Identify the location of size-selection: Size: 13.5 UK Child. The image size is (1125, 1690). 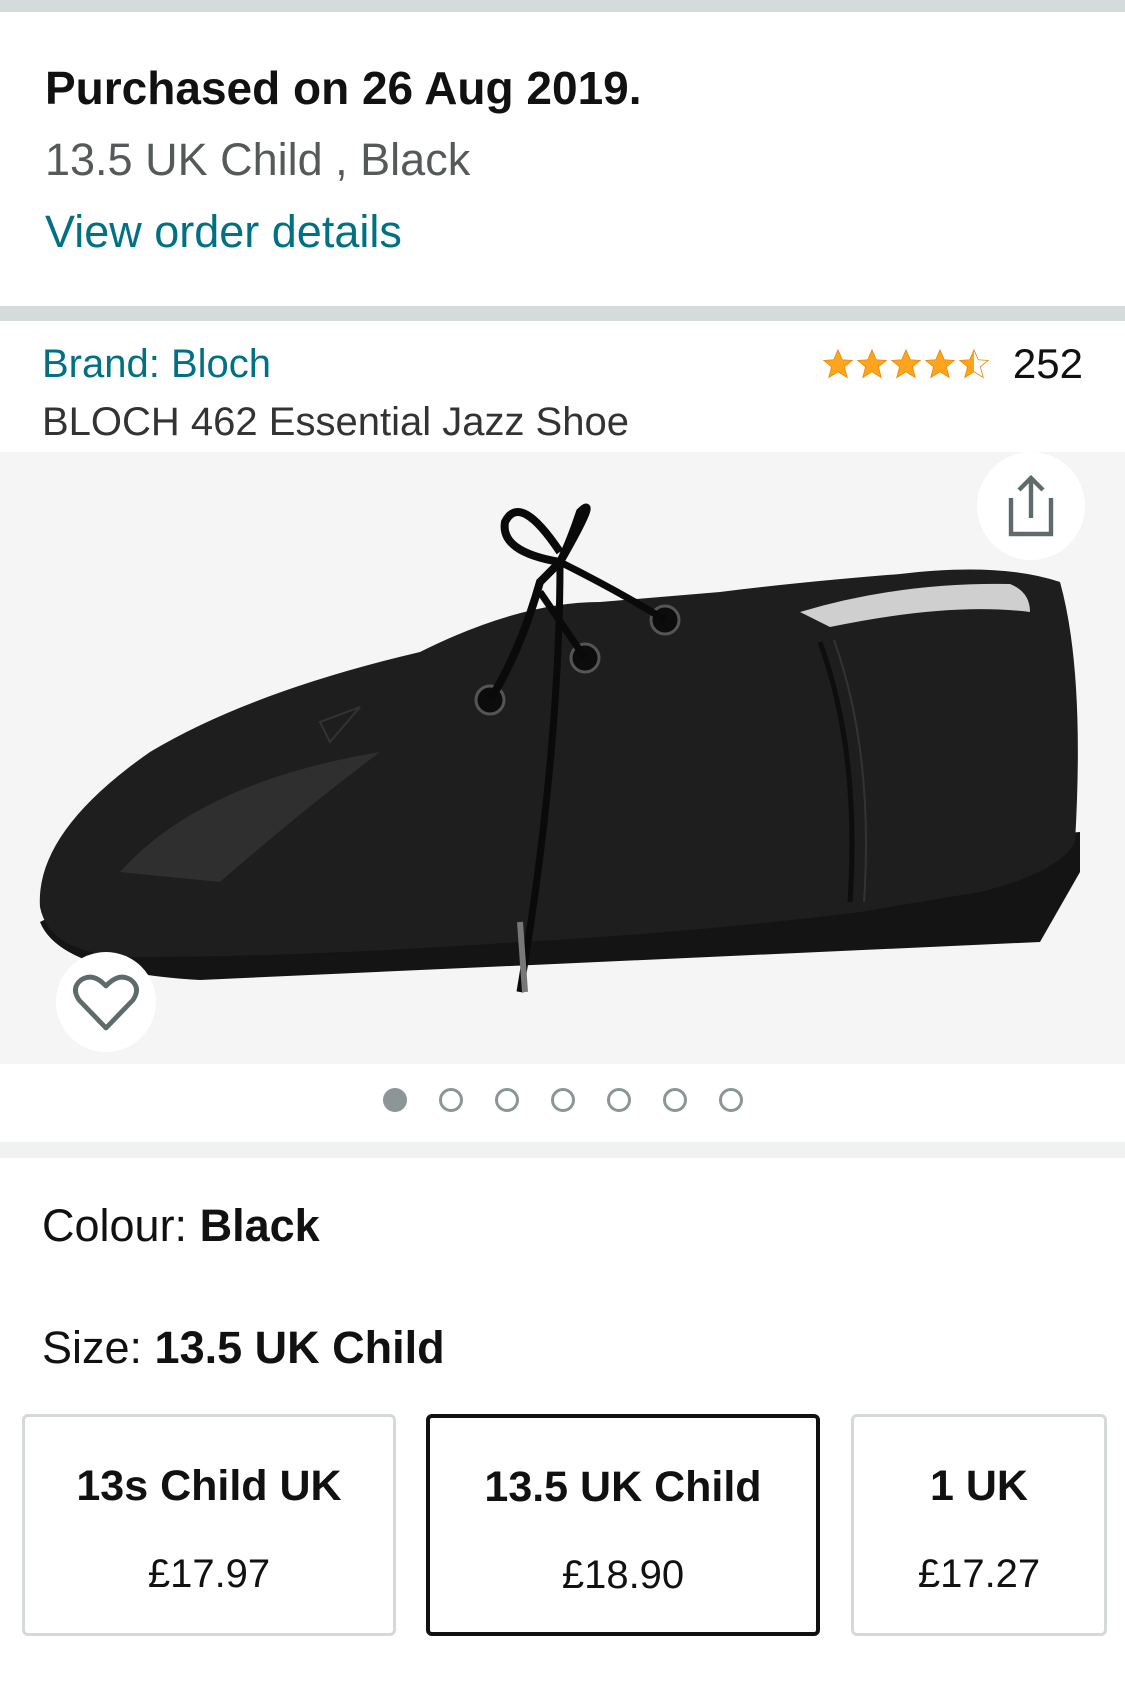
(243, 1348).